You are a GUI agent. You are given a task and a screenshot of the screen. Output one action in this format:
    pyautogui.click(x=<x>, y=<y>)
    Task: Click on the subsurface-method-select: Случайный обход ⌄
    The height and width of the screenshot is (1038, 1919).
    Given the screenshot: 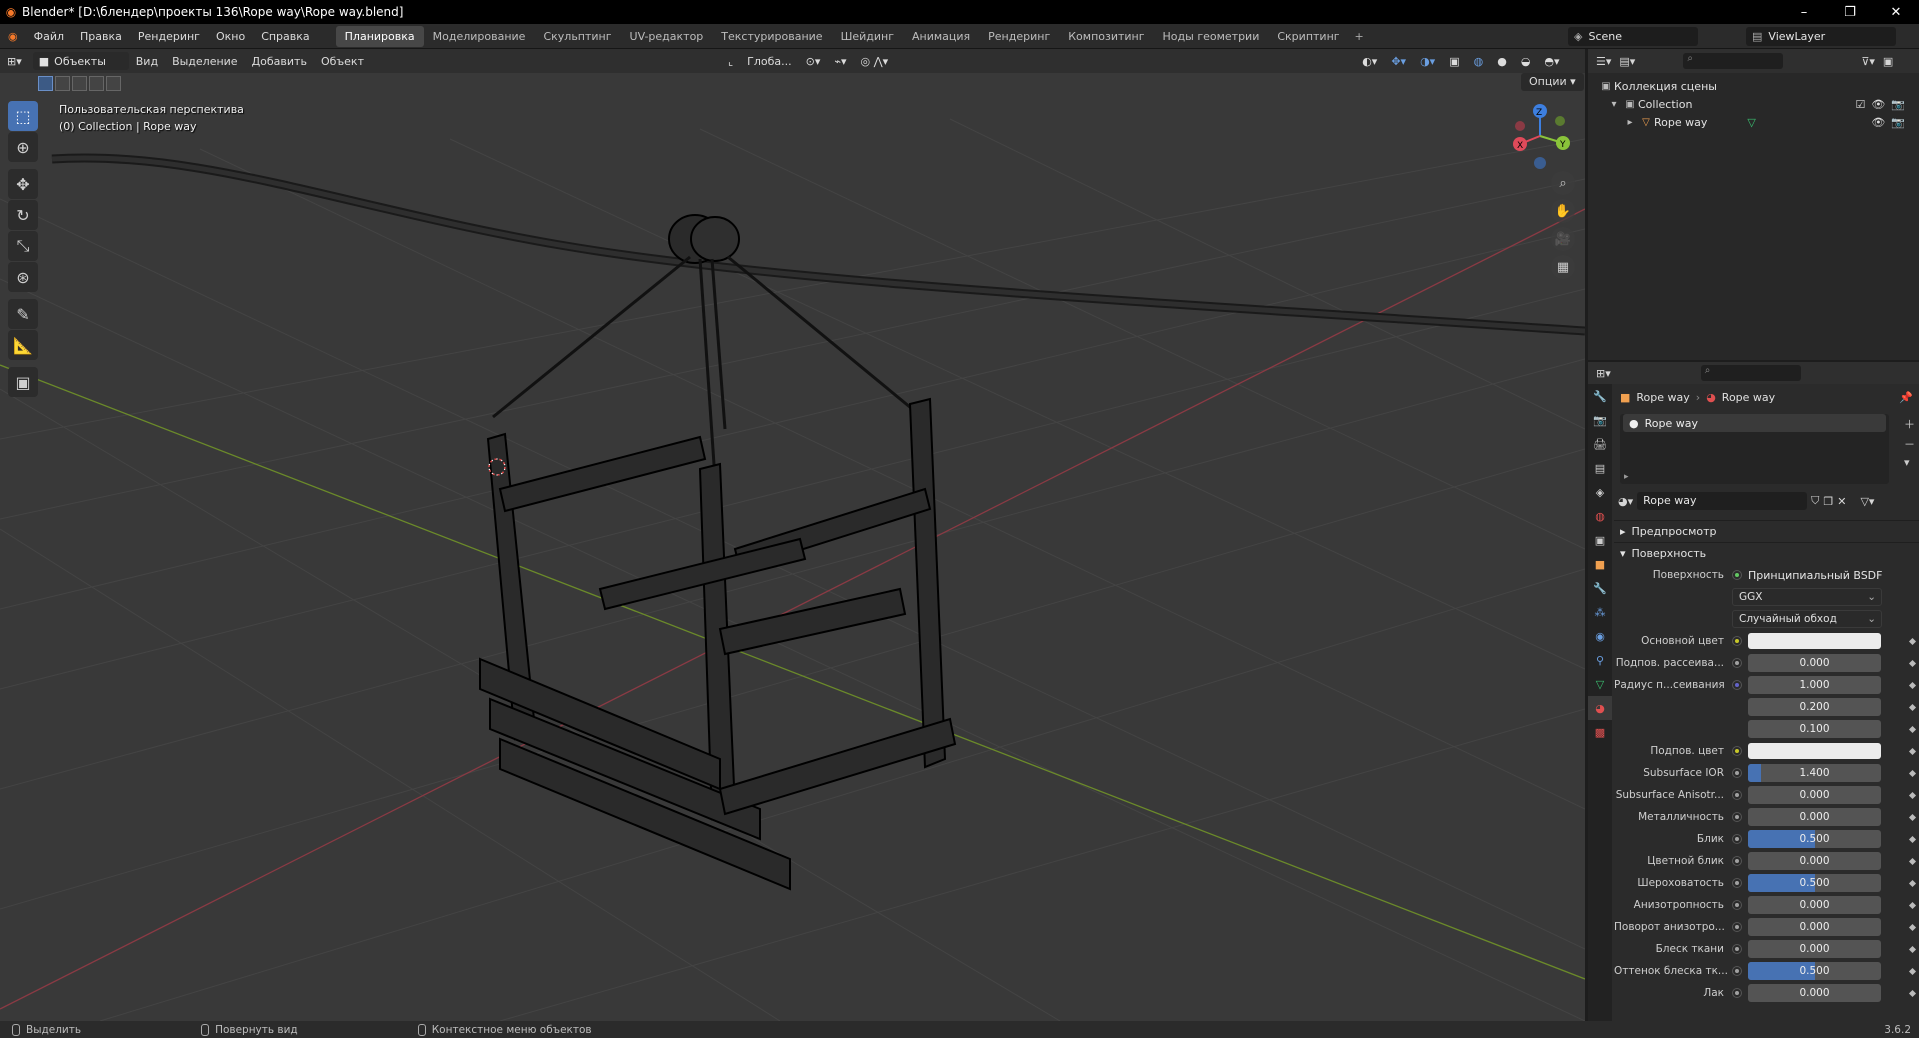 What is the action you would take?
    pyautogui.click(x=1807, y=619)
    